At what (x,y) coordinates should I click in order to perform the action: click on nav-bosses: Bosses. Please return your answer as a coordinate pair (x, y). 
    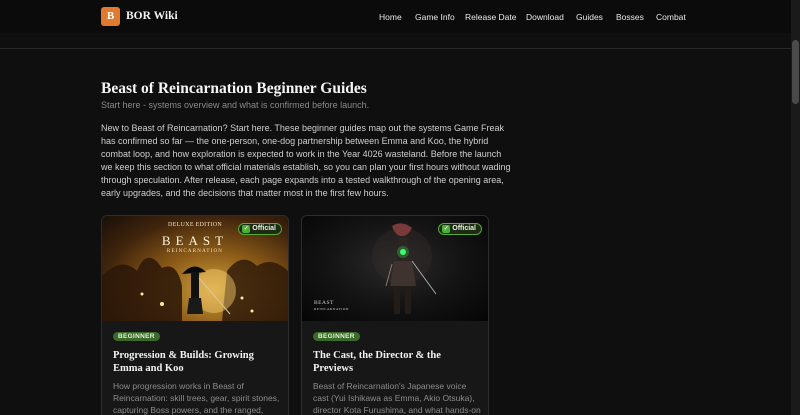
    Looking at the image, I should click on (630, 17).